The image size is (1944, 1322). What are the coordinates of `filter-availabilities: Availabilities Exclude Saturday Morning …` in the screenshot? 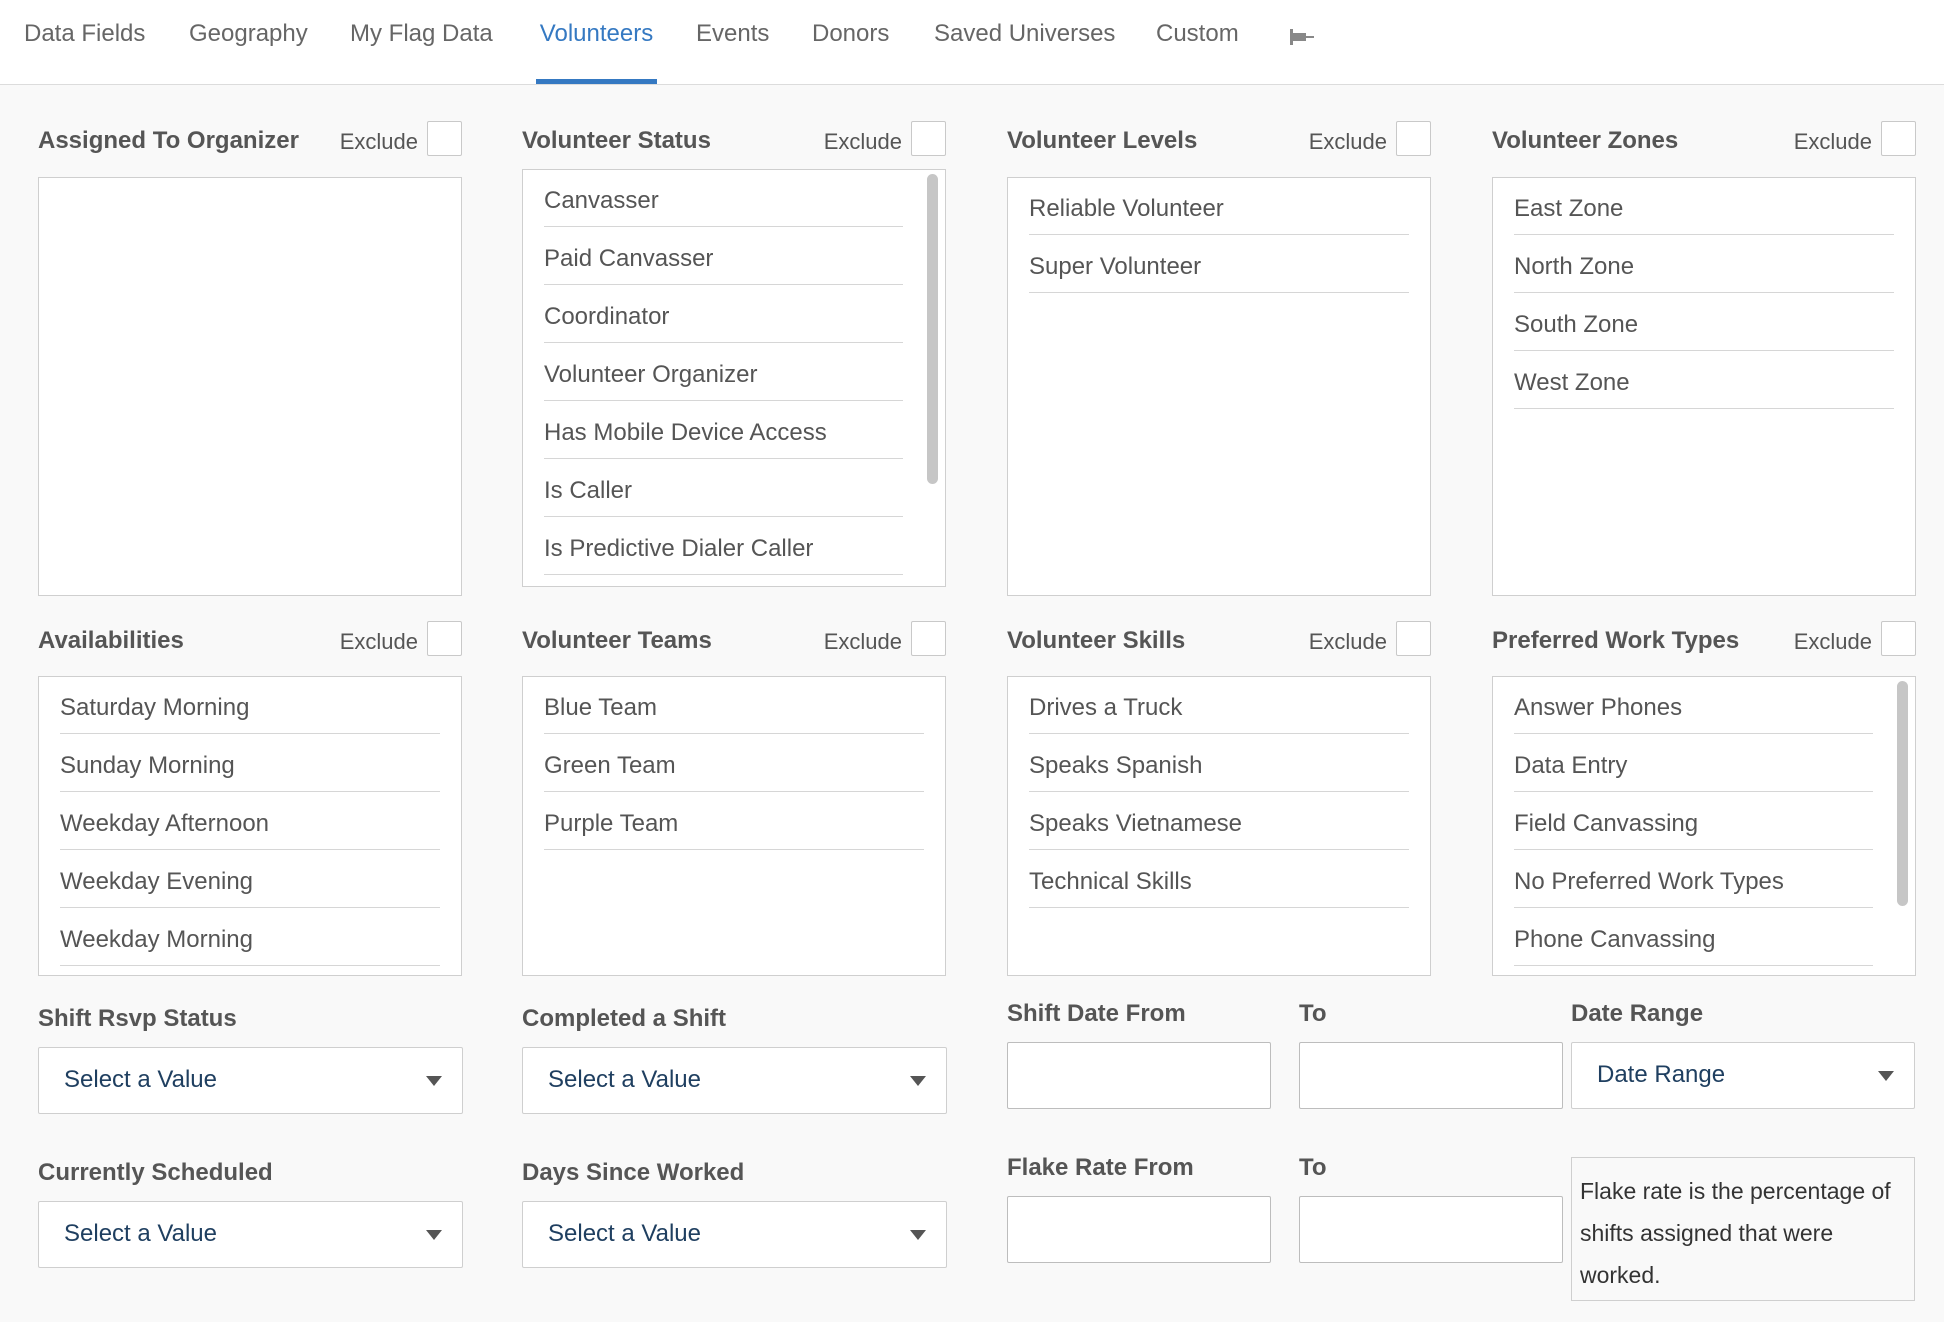 It's located at (250, 798).